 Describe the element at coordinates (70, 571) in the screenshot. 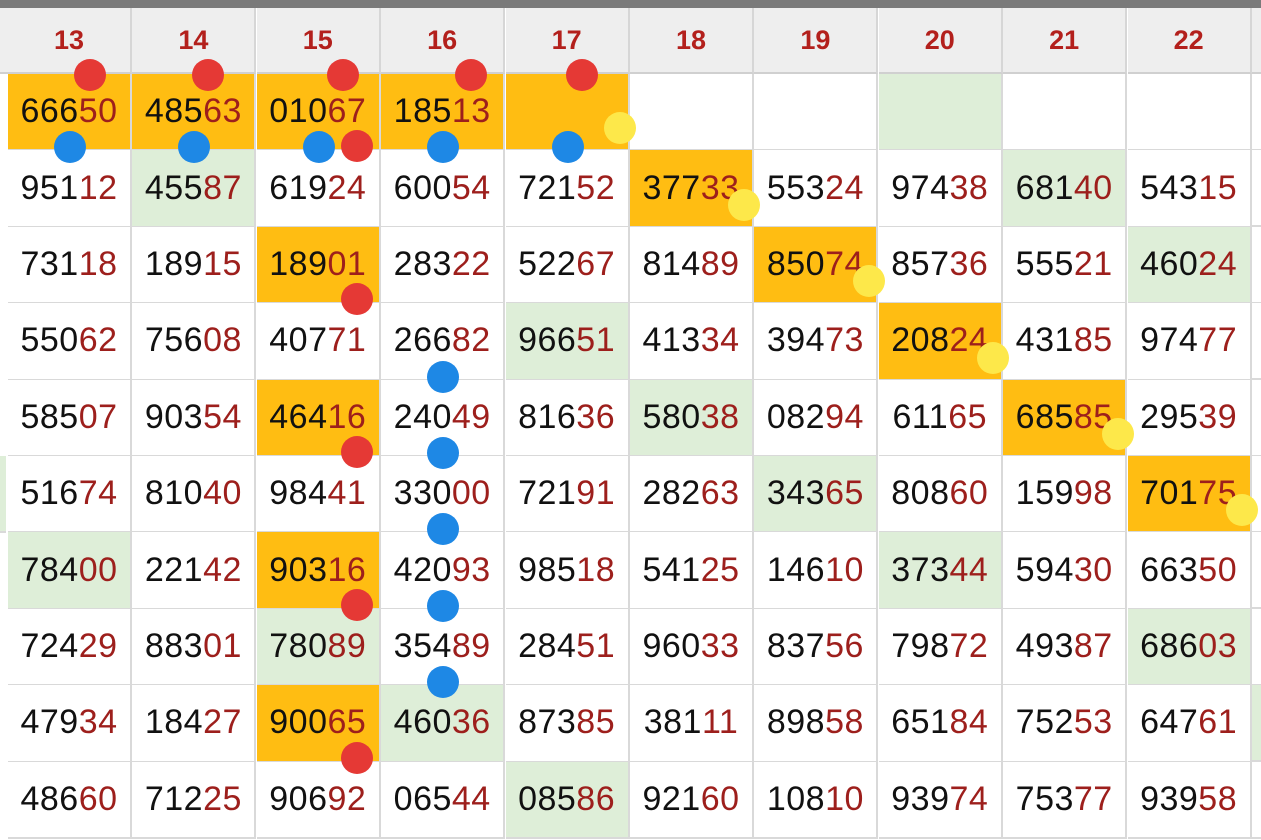

I see `number-cell: 784 00` at that location.